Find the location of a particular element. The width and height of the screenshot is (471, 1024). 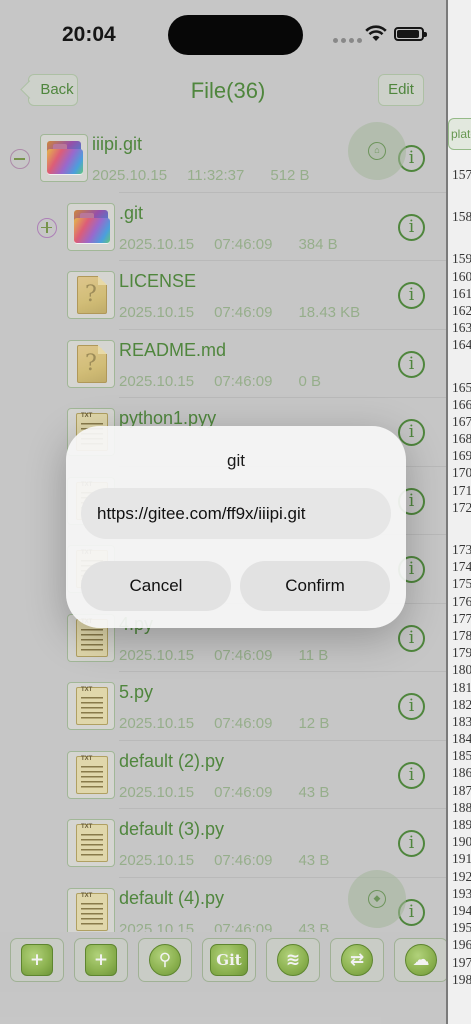

url-field-container is located at coordinates (236, 513).